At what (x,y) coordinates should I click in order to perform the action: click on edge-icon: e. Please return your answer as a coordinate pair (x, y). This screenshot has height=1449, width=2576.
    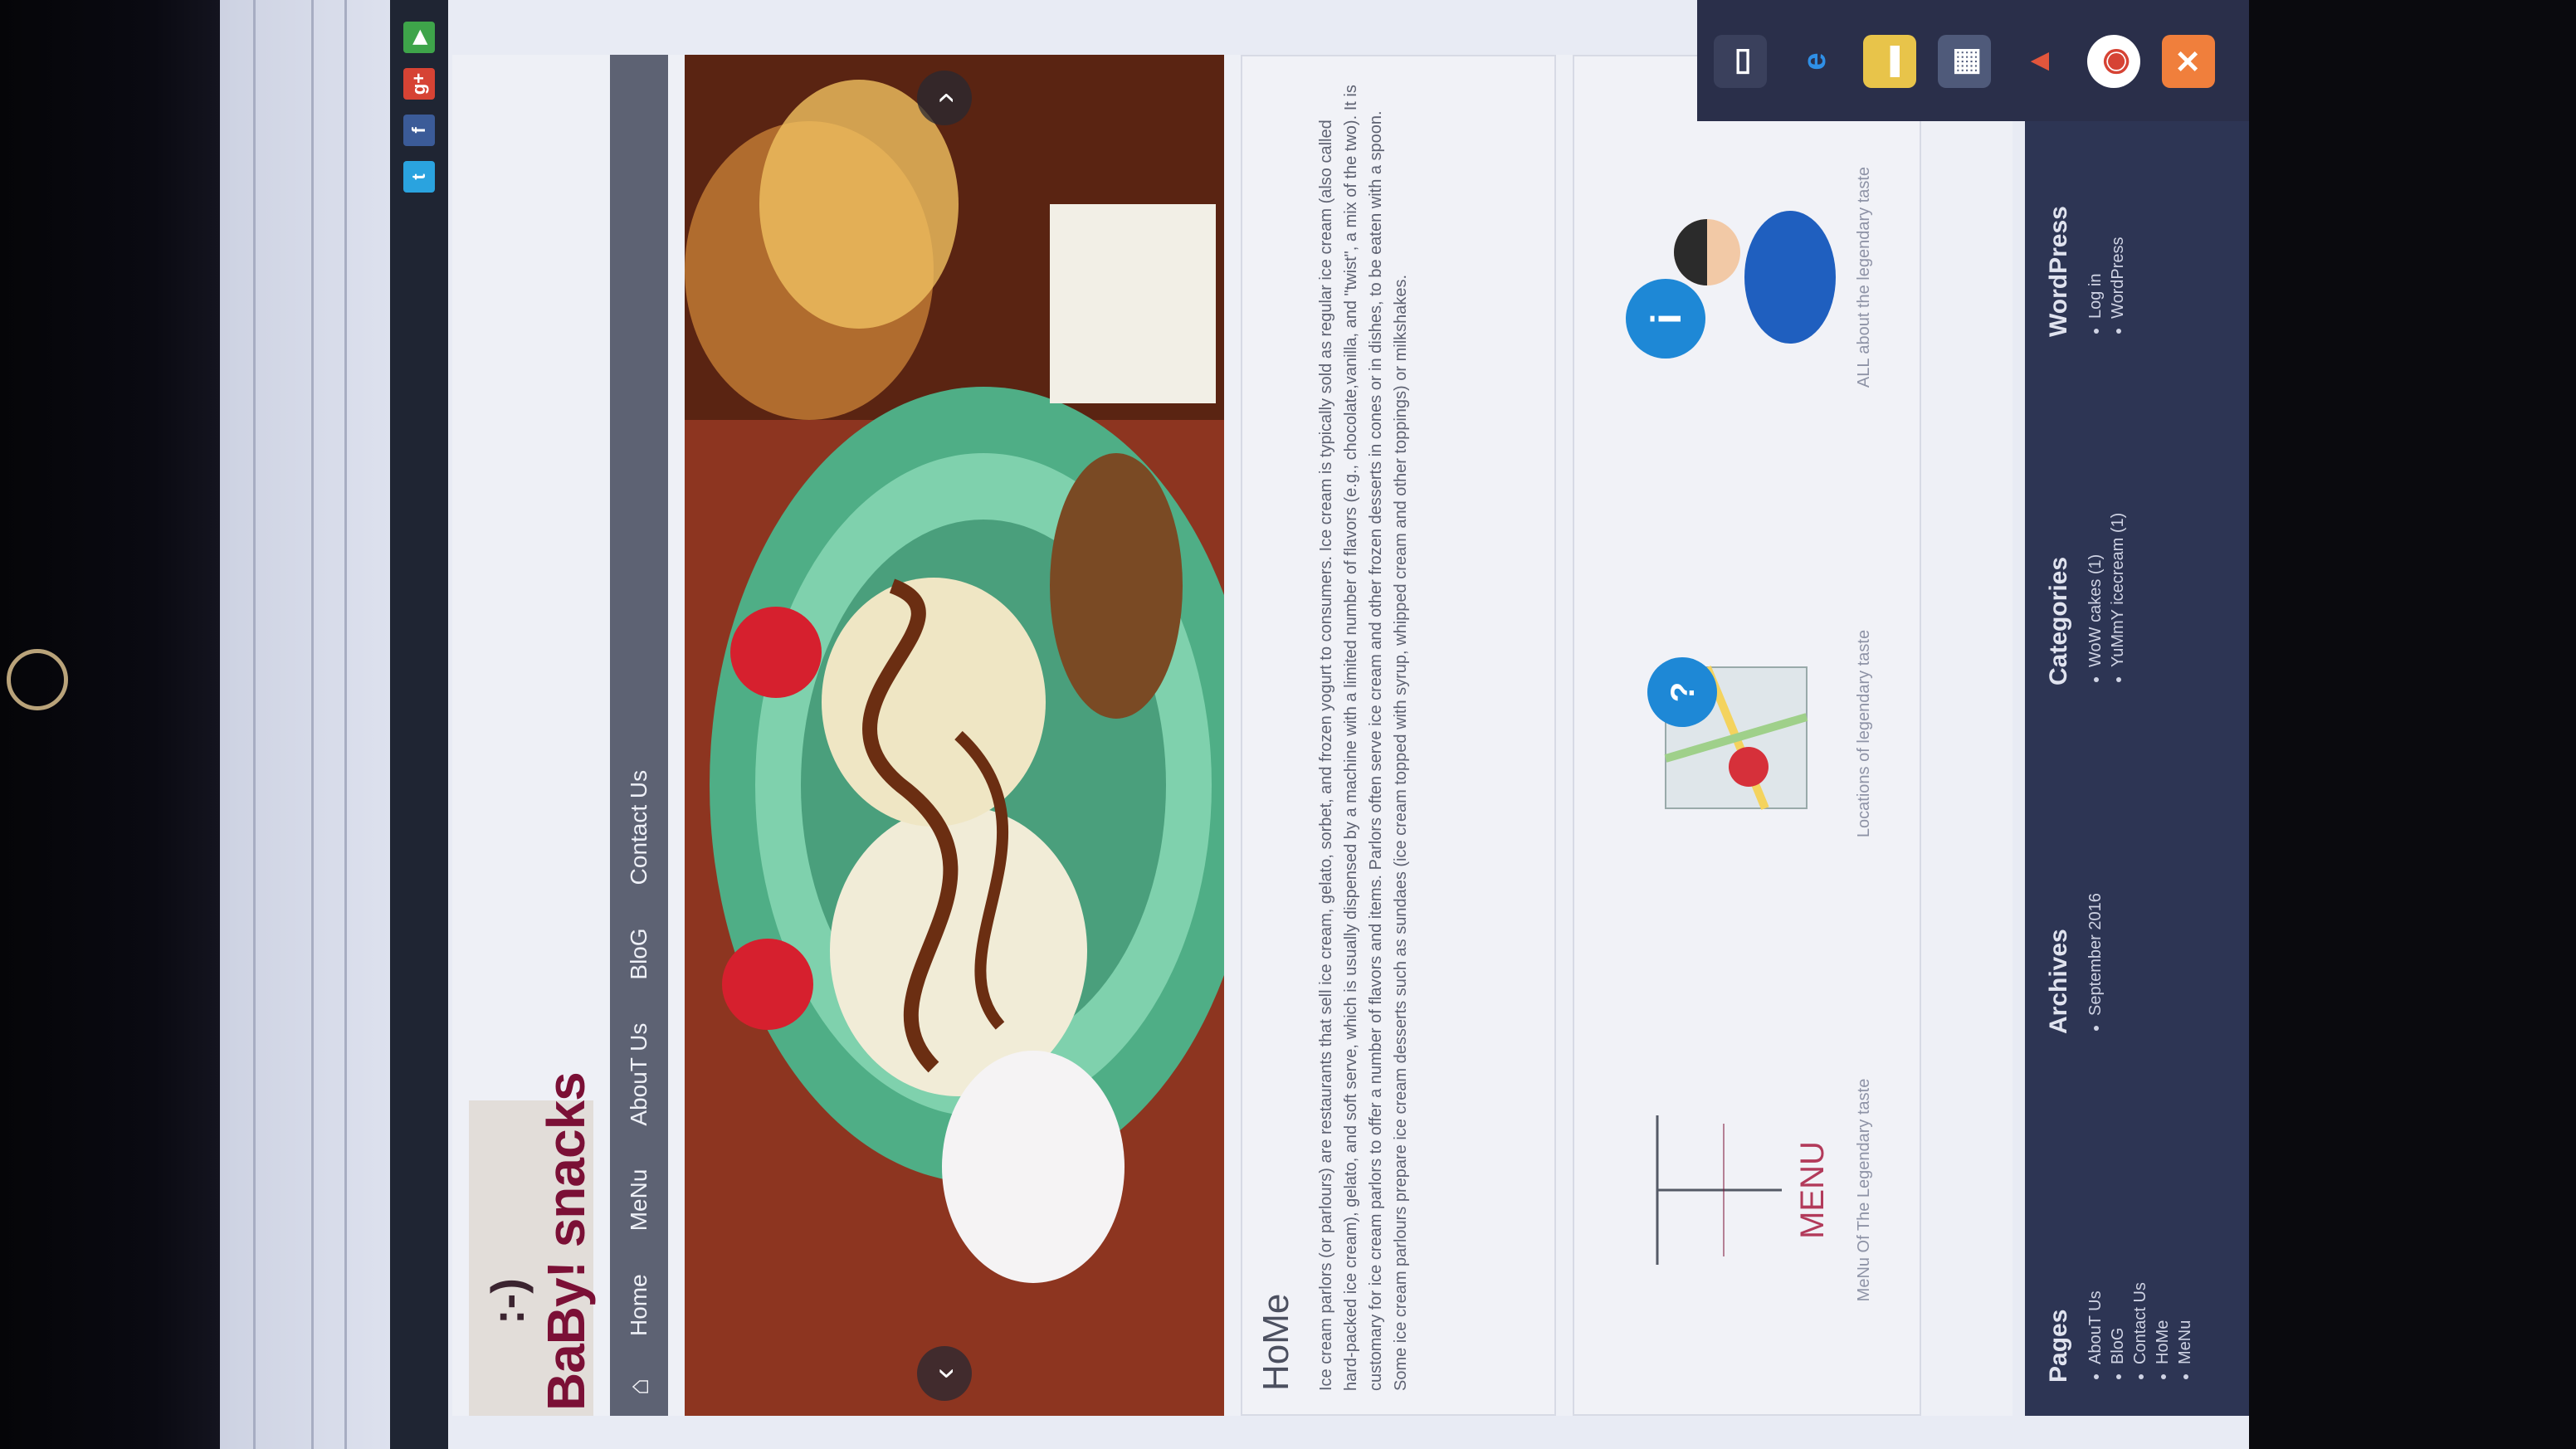
    Looking at the image, I should click on (1815, 62).